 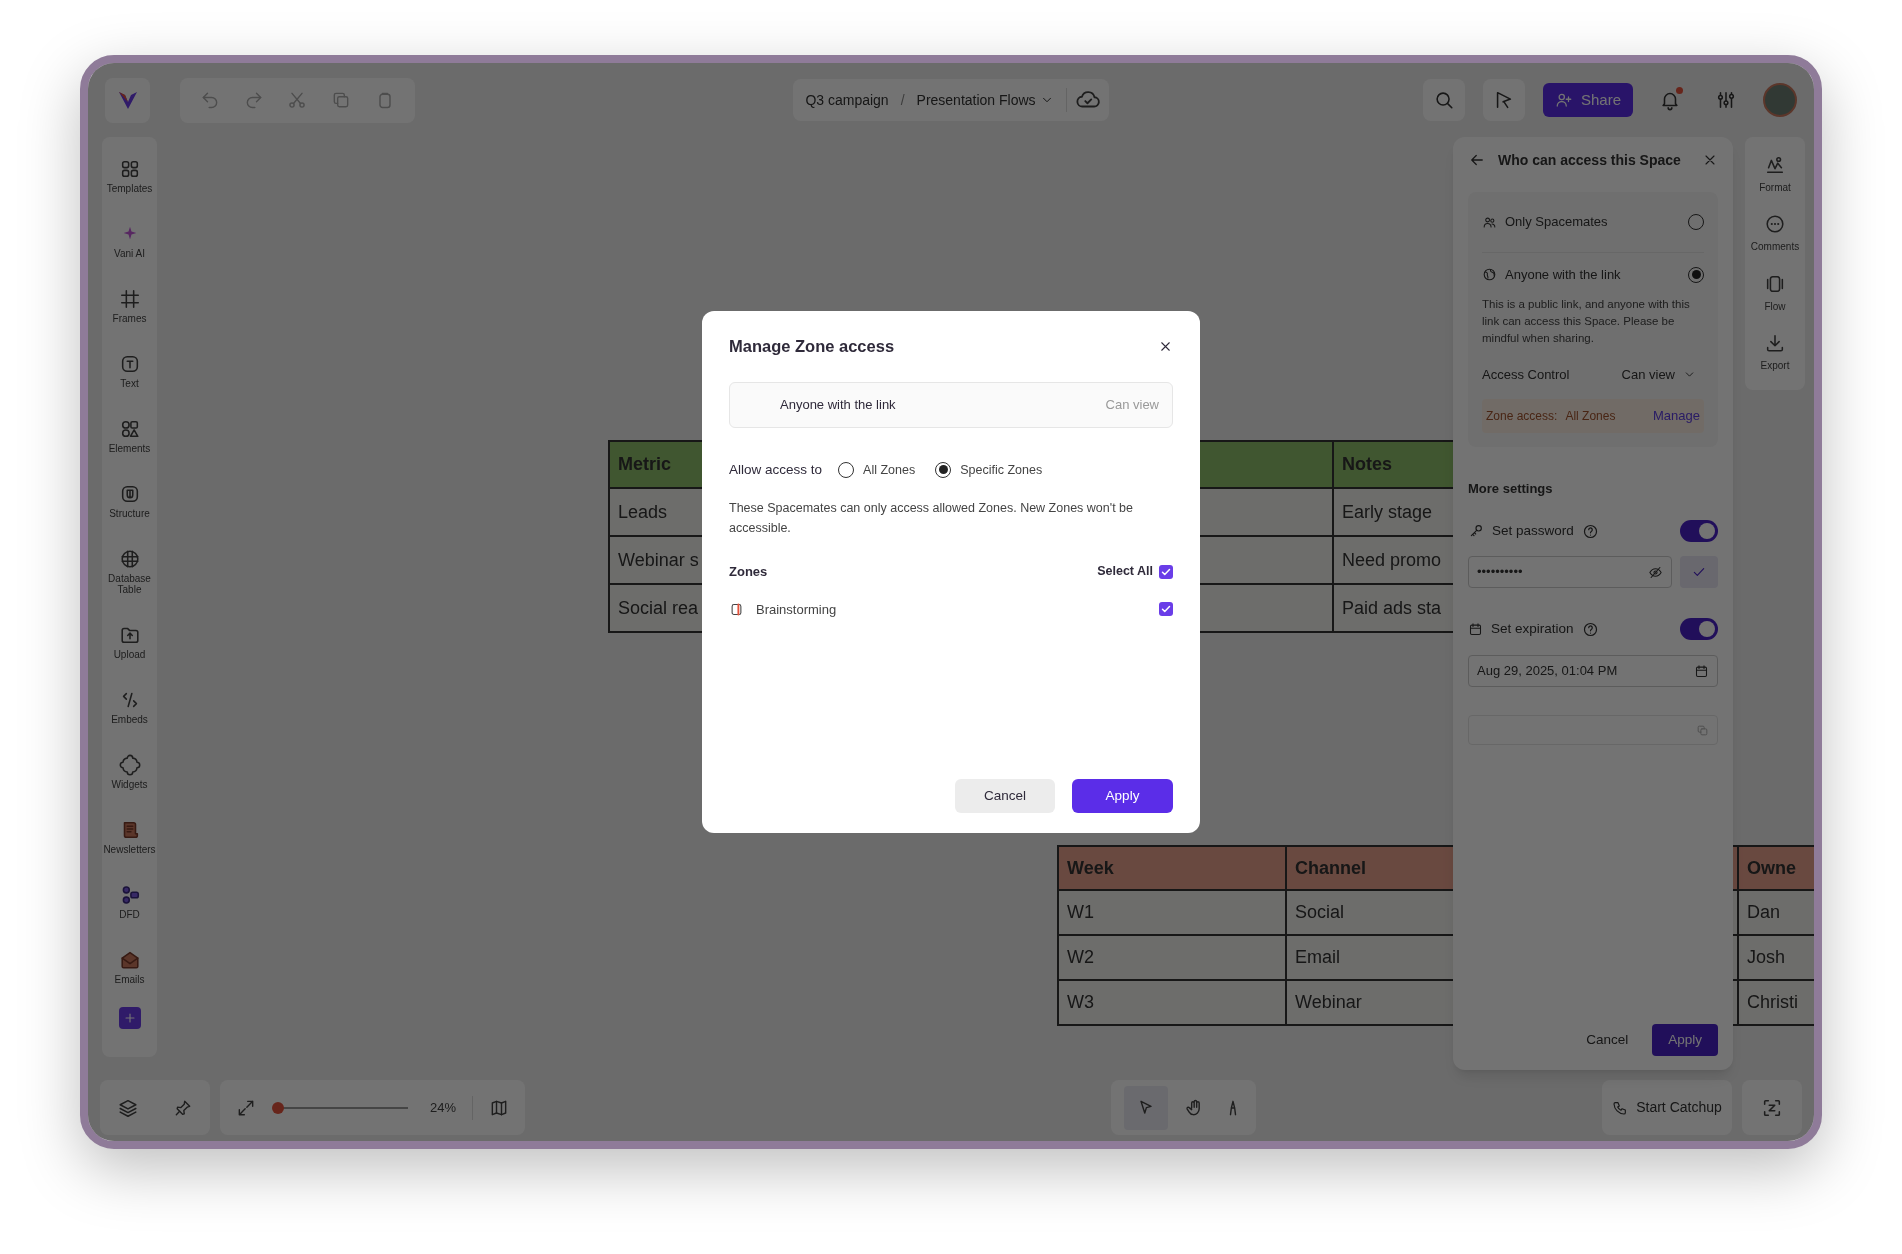 I want to click on eye-off-icon, so click(x=1655, y=572).